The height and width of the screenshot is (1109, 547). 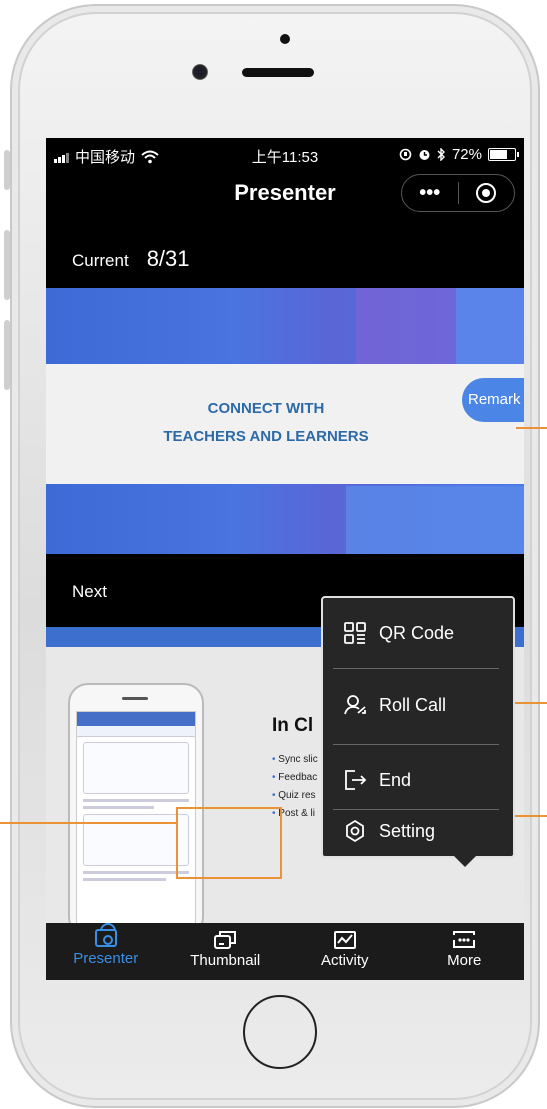 I want to click on qr-code-icon, so click(x=355, y=633).